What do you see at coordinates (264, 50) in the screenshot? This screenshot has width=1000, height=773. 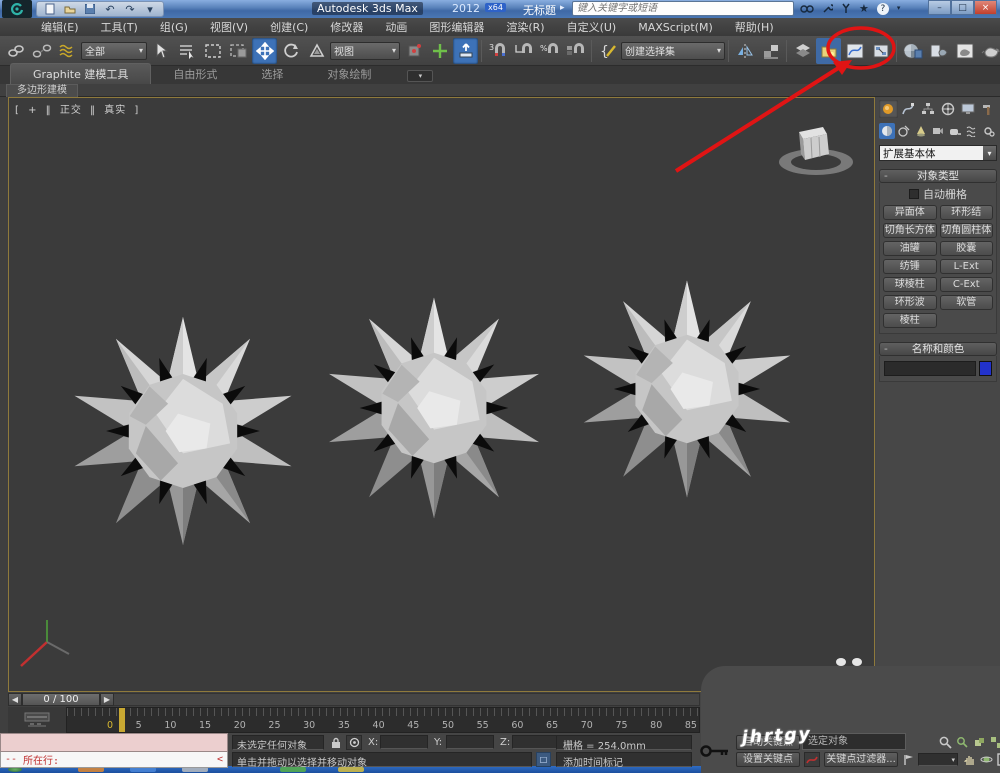 I see `select-and-move-button` at bounding box center [264, 50].